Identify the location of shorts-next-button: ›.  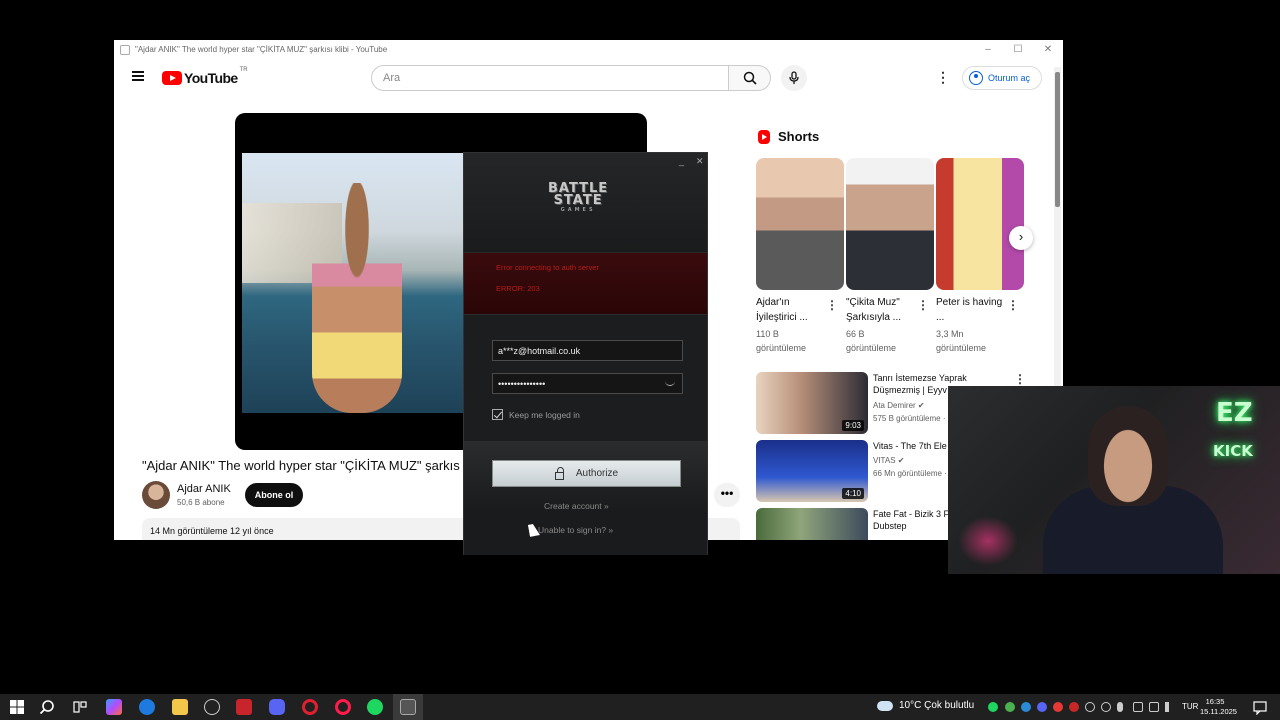
(1021, 238).